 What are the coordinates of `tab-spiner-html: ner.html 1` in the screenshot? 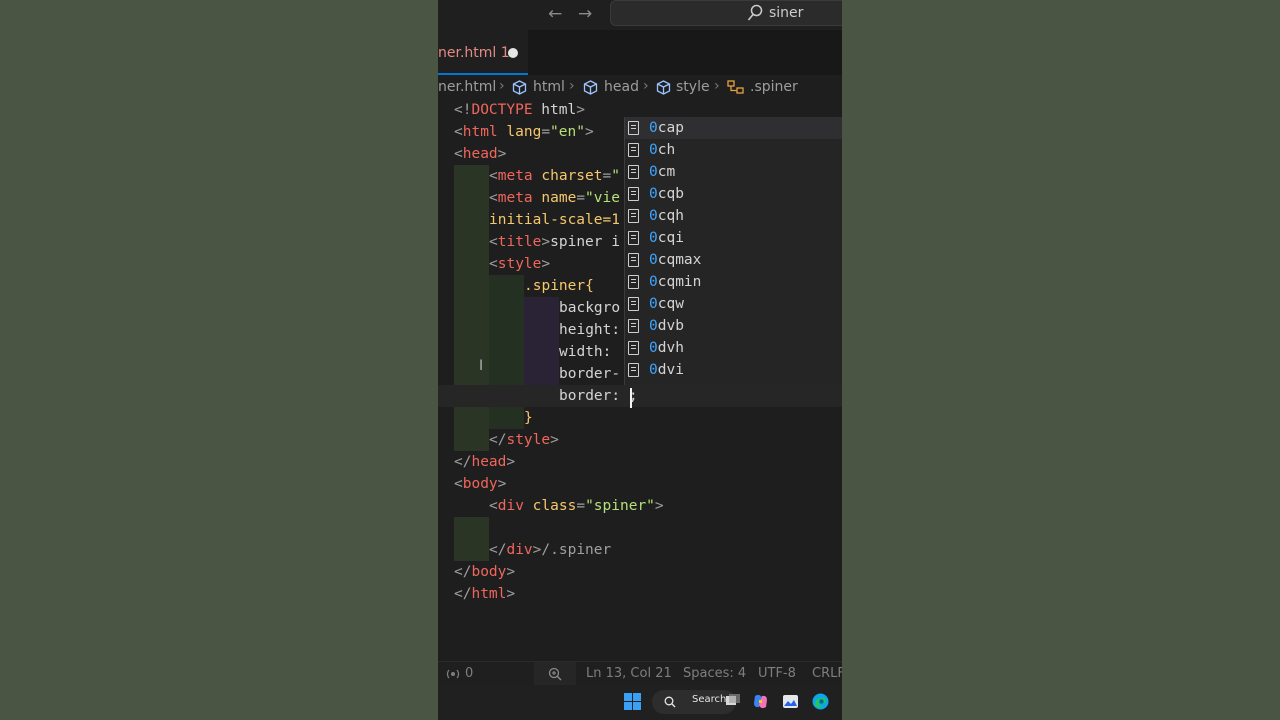 It's located at (483, 52).